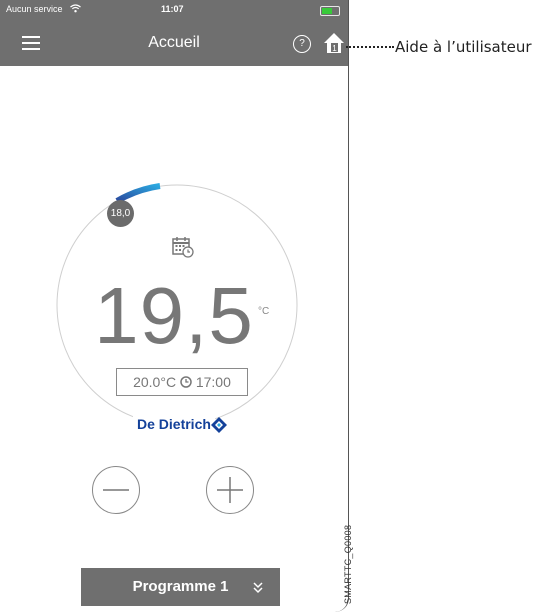  I want to click on decrease-button, so click(116, 490).